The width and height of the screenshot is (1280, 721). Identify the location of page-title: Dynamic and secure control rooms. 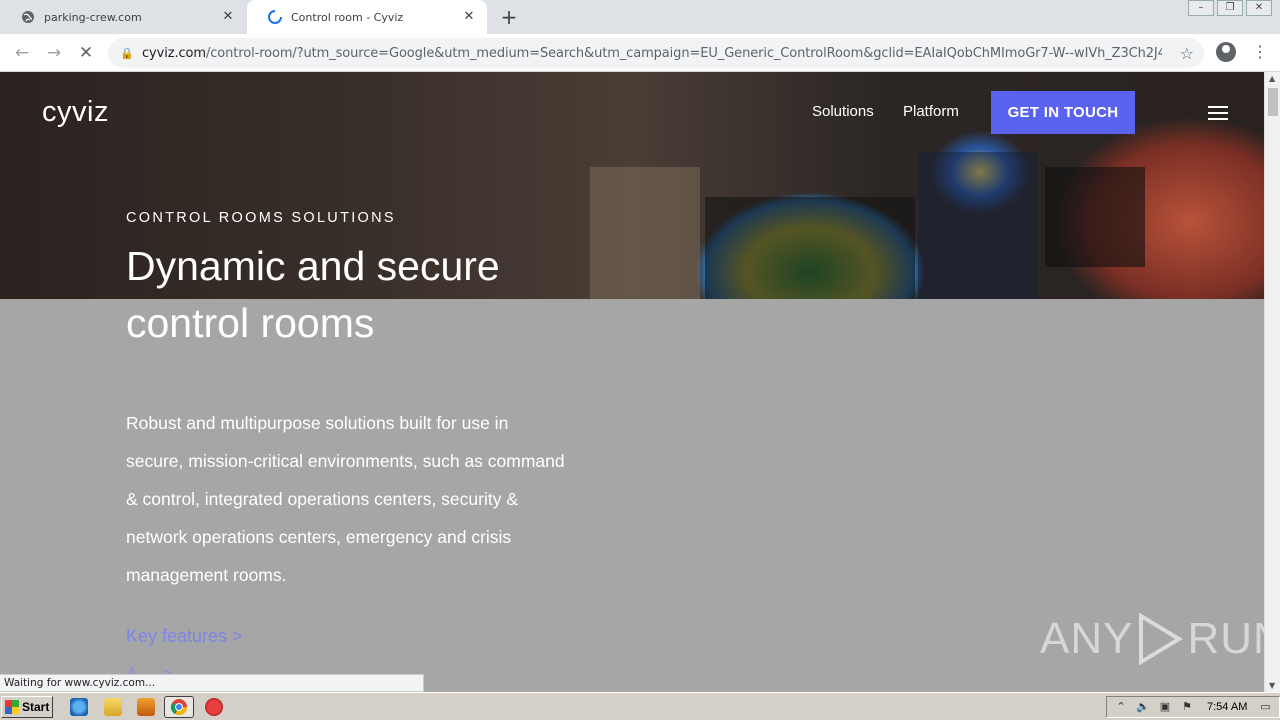
(386, 295).